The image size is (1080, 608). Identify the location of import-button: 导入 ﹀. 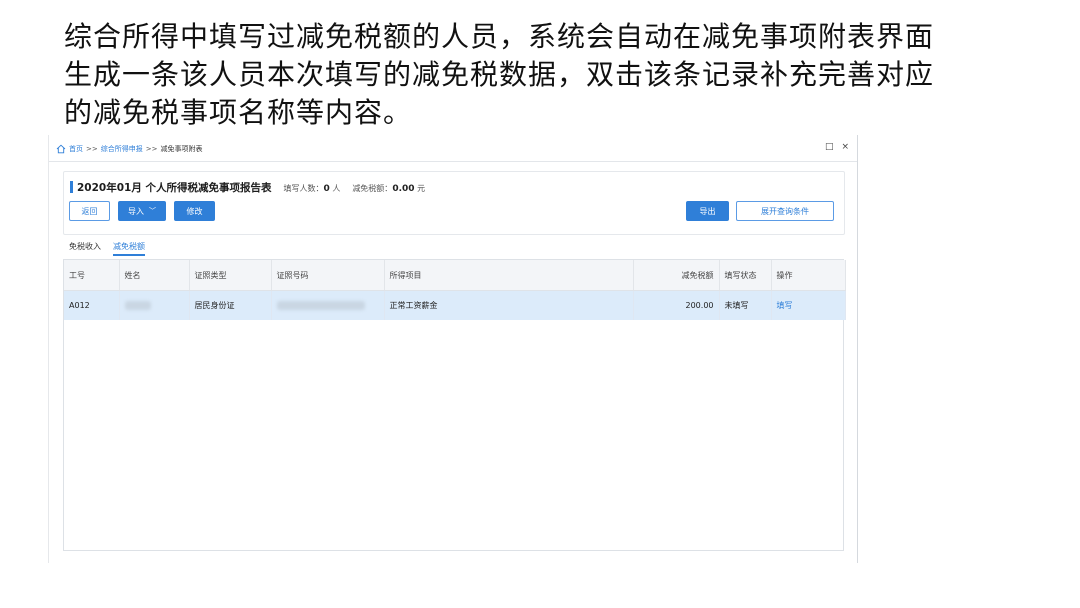
(142, 211).